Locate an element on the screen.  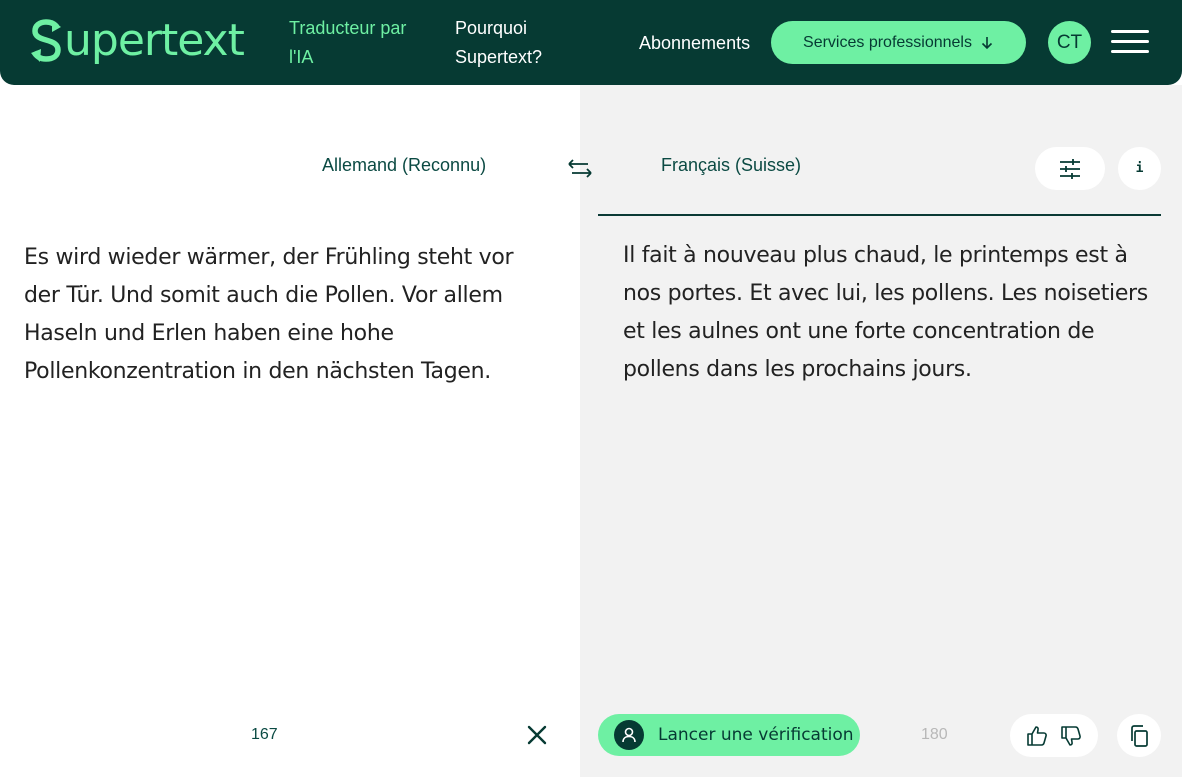
nav-link-why-supertext: Pourquoi Supertext? is located at coordinates (515, 43).